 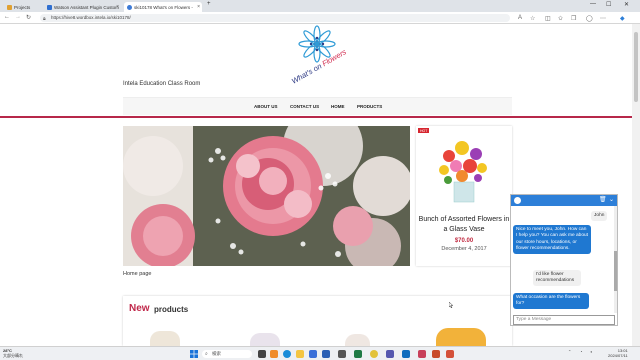 What do you see at coordinates (28, 17) in the screenshot?
I see `refresh-icon: ↻` at bounding box center [28, 17].